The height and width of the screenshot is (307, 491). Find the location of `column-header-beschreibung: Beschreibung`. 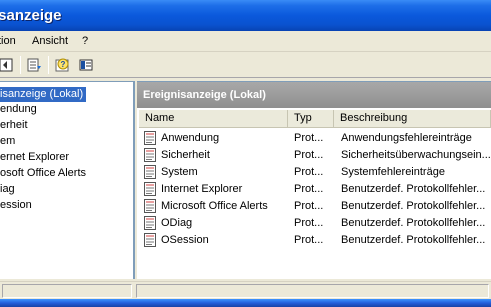

column-header-beschreibung: Beschreibung is located at coordinates (412, 119).